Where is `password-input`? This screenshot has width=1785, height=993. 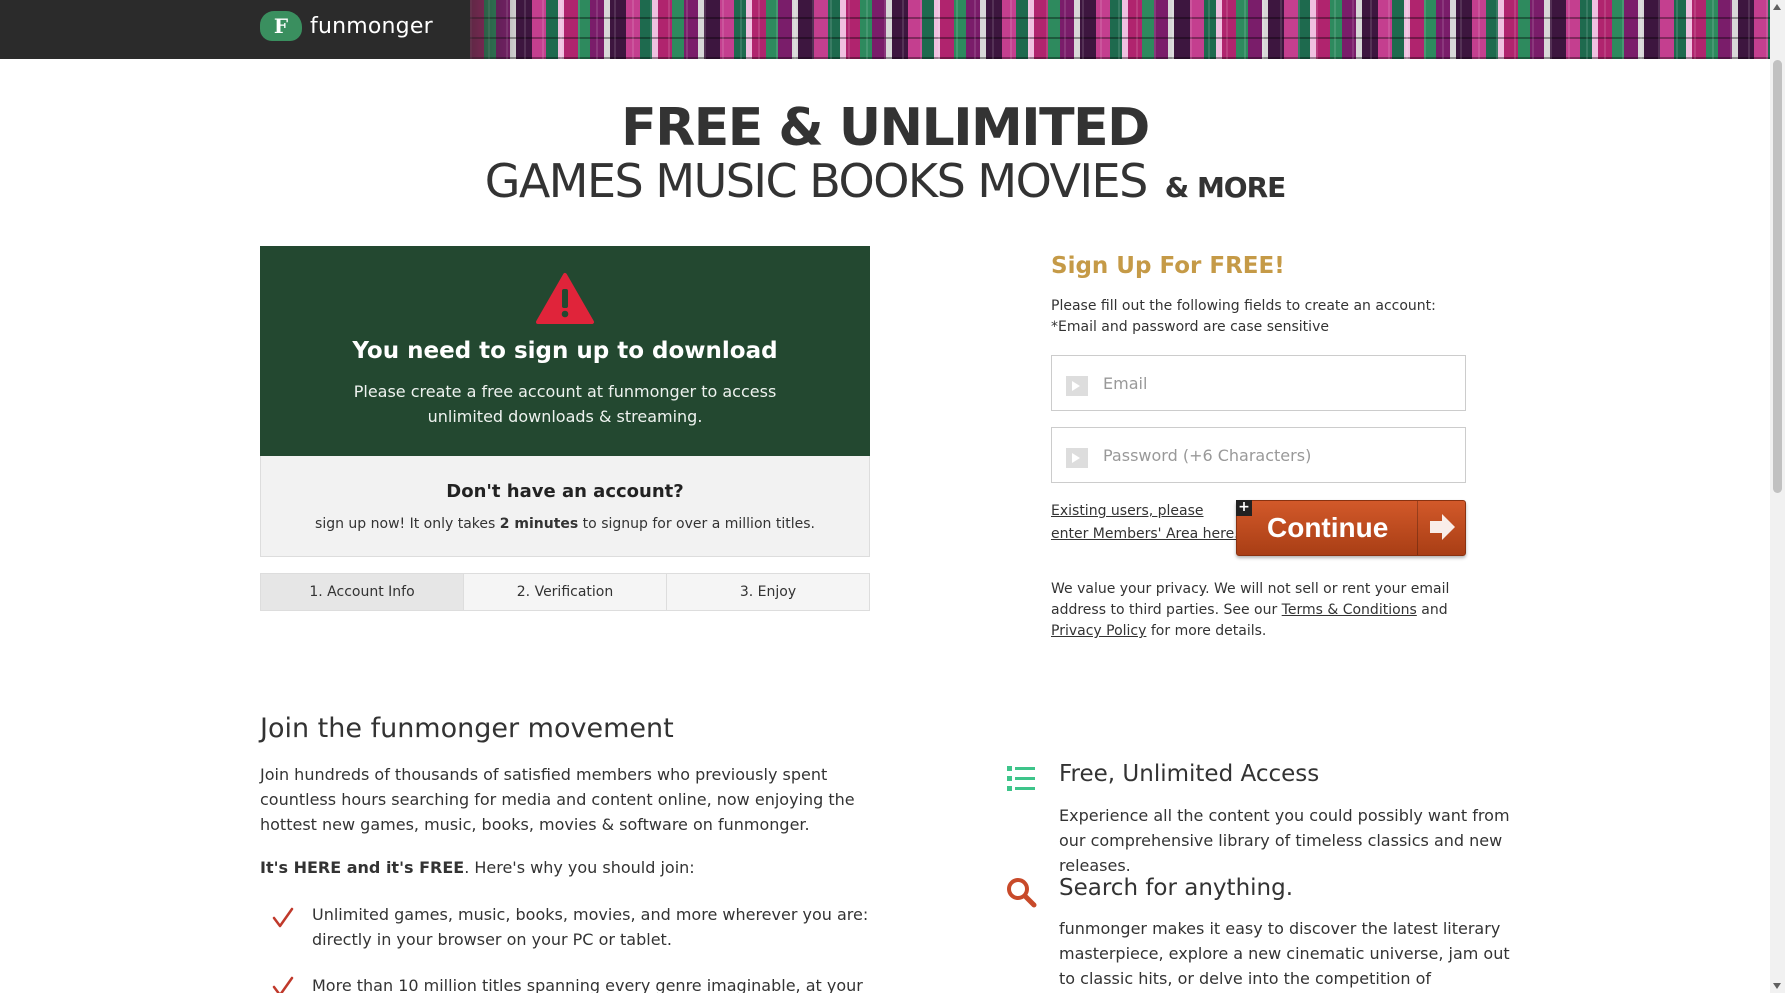 password-input is located at coordinates (1278, 455).